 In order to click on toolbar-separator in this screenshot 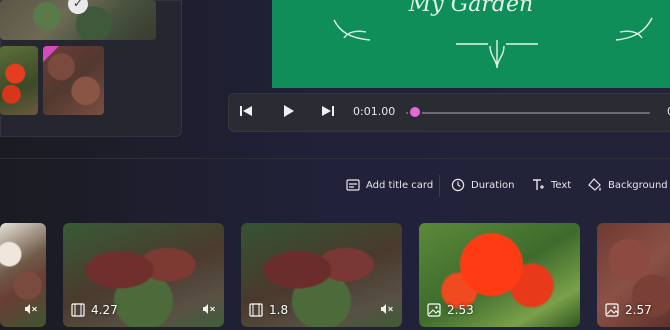, I will do `click(439, 186)`.